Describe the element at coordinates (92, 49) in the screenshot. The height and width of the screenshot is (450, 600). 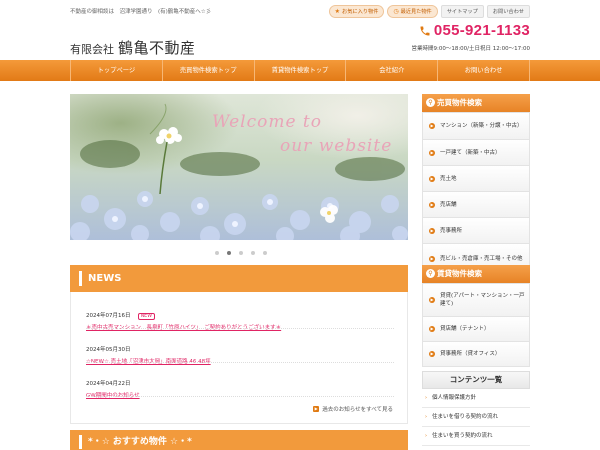
I see `company-prefix: 有限会社` at that location.